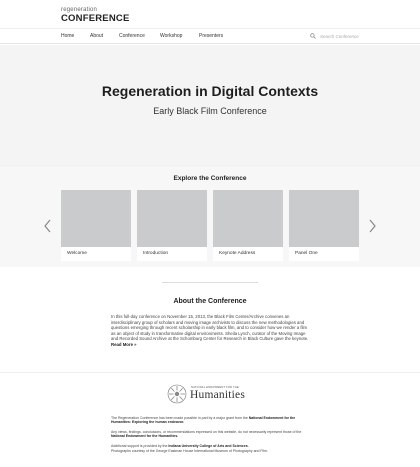 This screenshot has width=420, height=467. I want to click on search-box, so click(338, 36).